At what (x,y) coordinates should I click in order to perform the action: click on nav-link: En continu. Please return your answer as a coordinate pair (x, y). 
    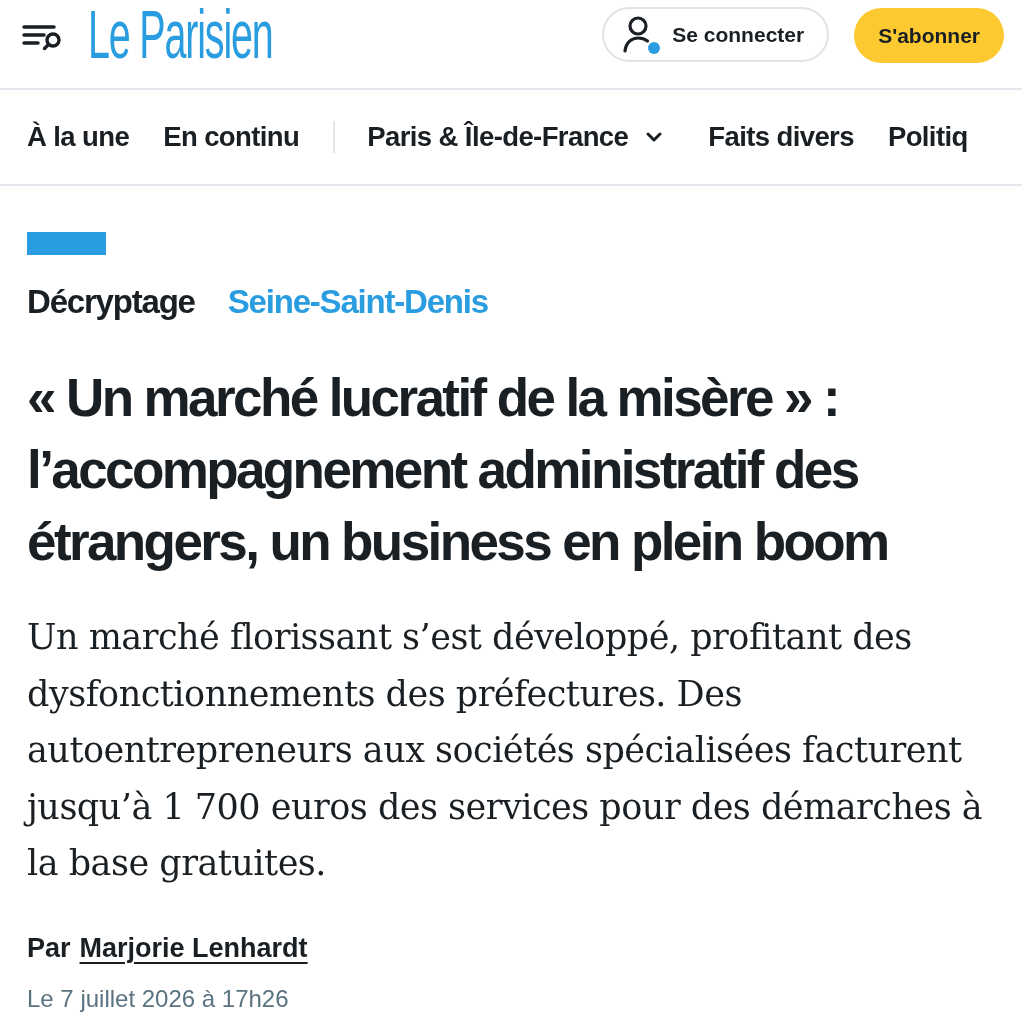
    Looking at the image, I should click on (231, 137).